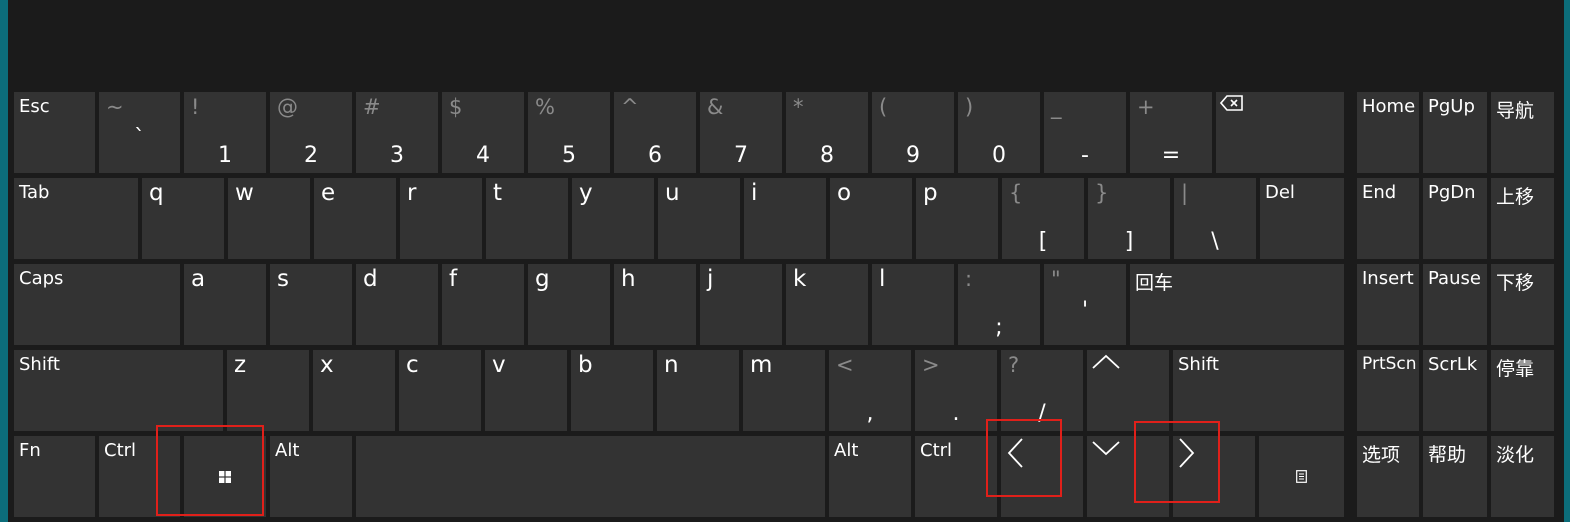 The image size is (1570, 522). Describe the element at coordinates (1042, 476) in the screenshot. I see `left-arrow-key` at that location.